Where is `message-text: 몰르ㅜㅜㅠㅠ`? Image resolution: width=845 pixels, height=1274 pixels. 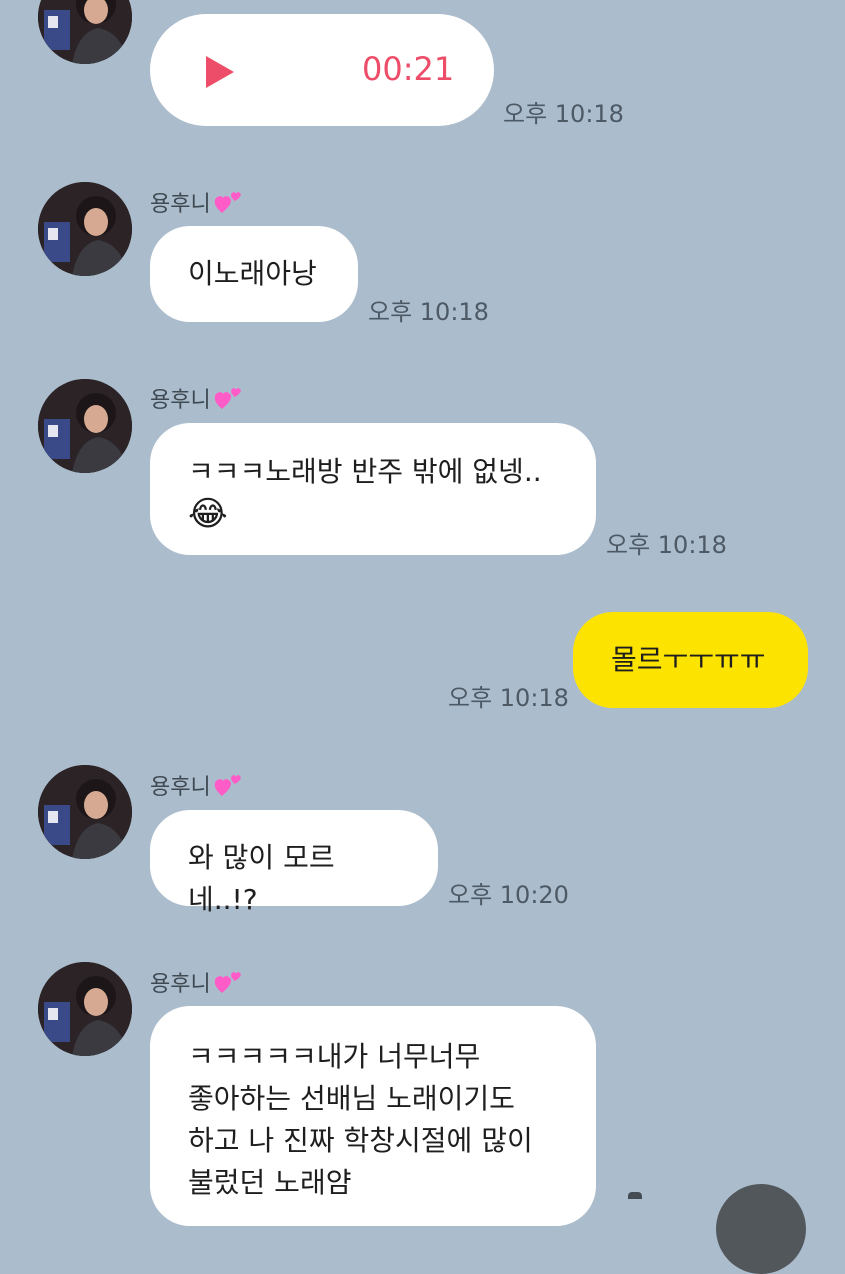 message-text: 몰르ㅜㅜㅠㅠ is located at coordinates (688, 659).